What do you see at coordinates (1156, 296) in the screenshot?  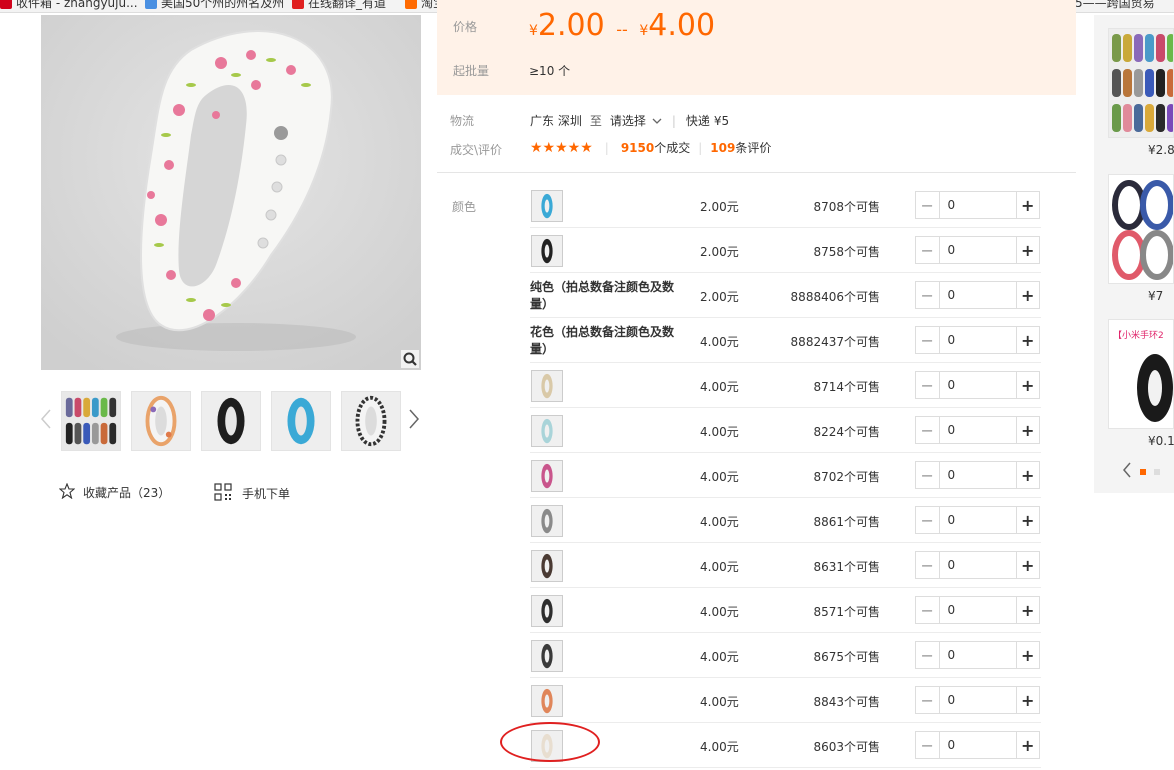 I see `rec-item-2-price: ¥7` at bounding box center [1156, 296].